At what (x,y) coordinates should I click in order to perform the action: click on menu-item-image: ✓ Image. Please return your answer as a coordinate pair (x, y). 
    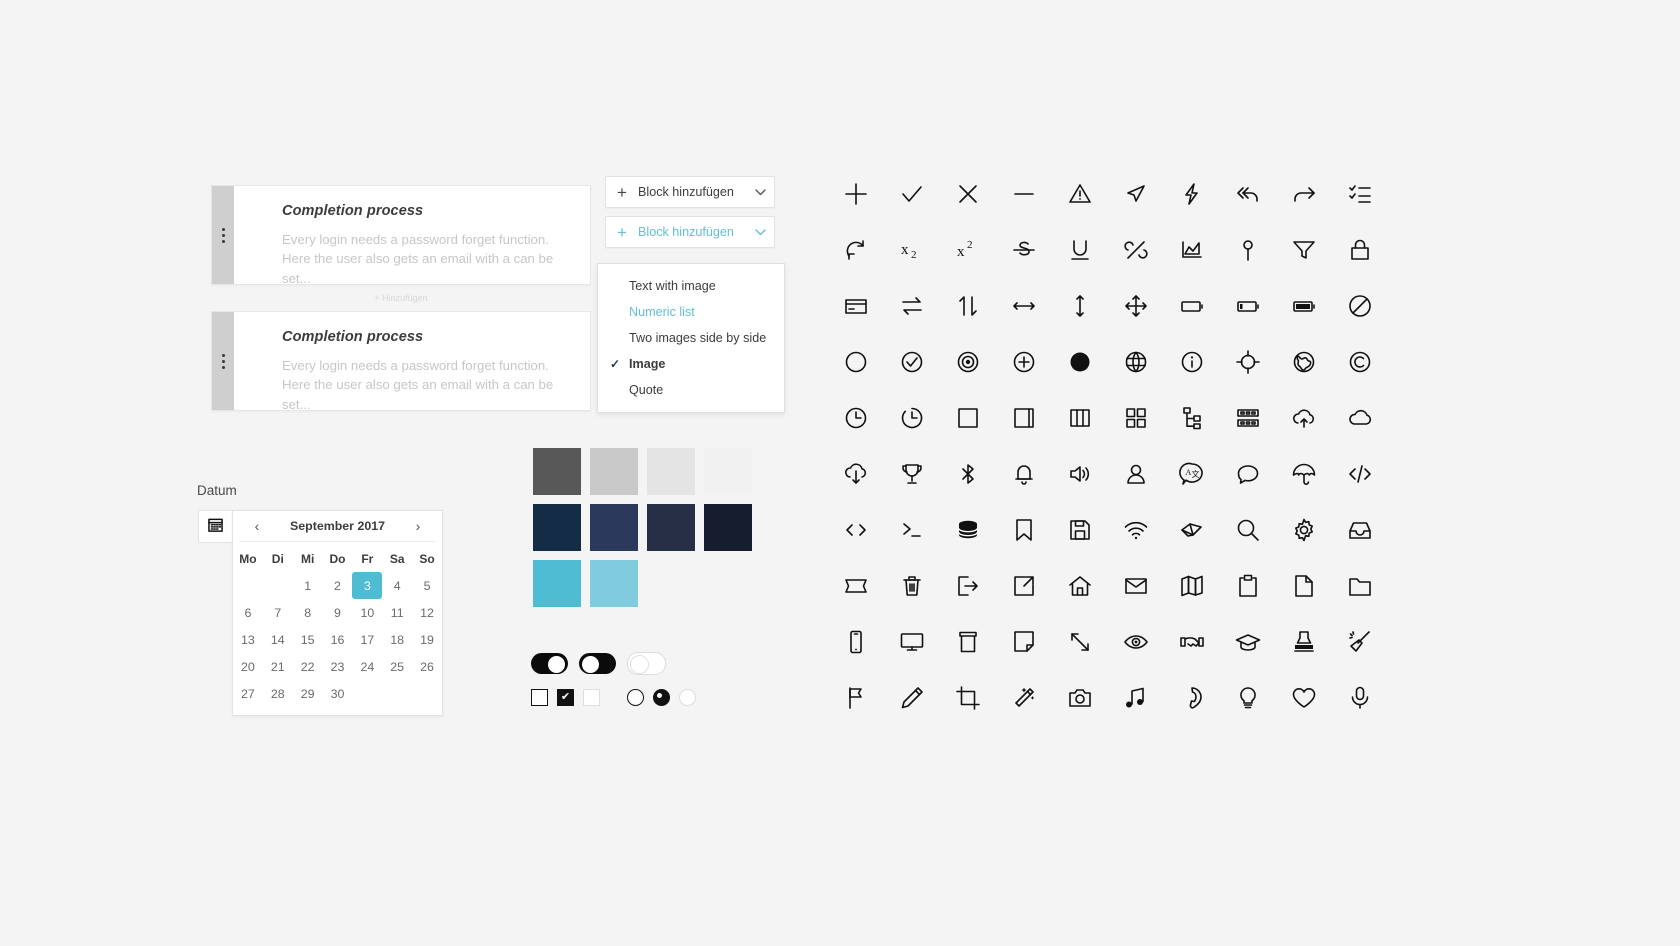
    Looking at the image, I should click on (691, 364).